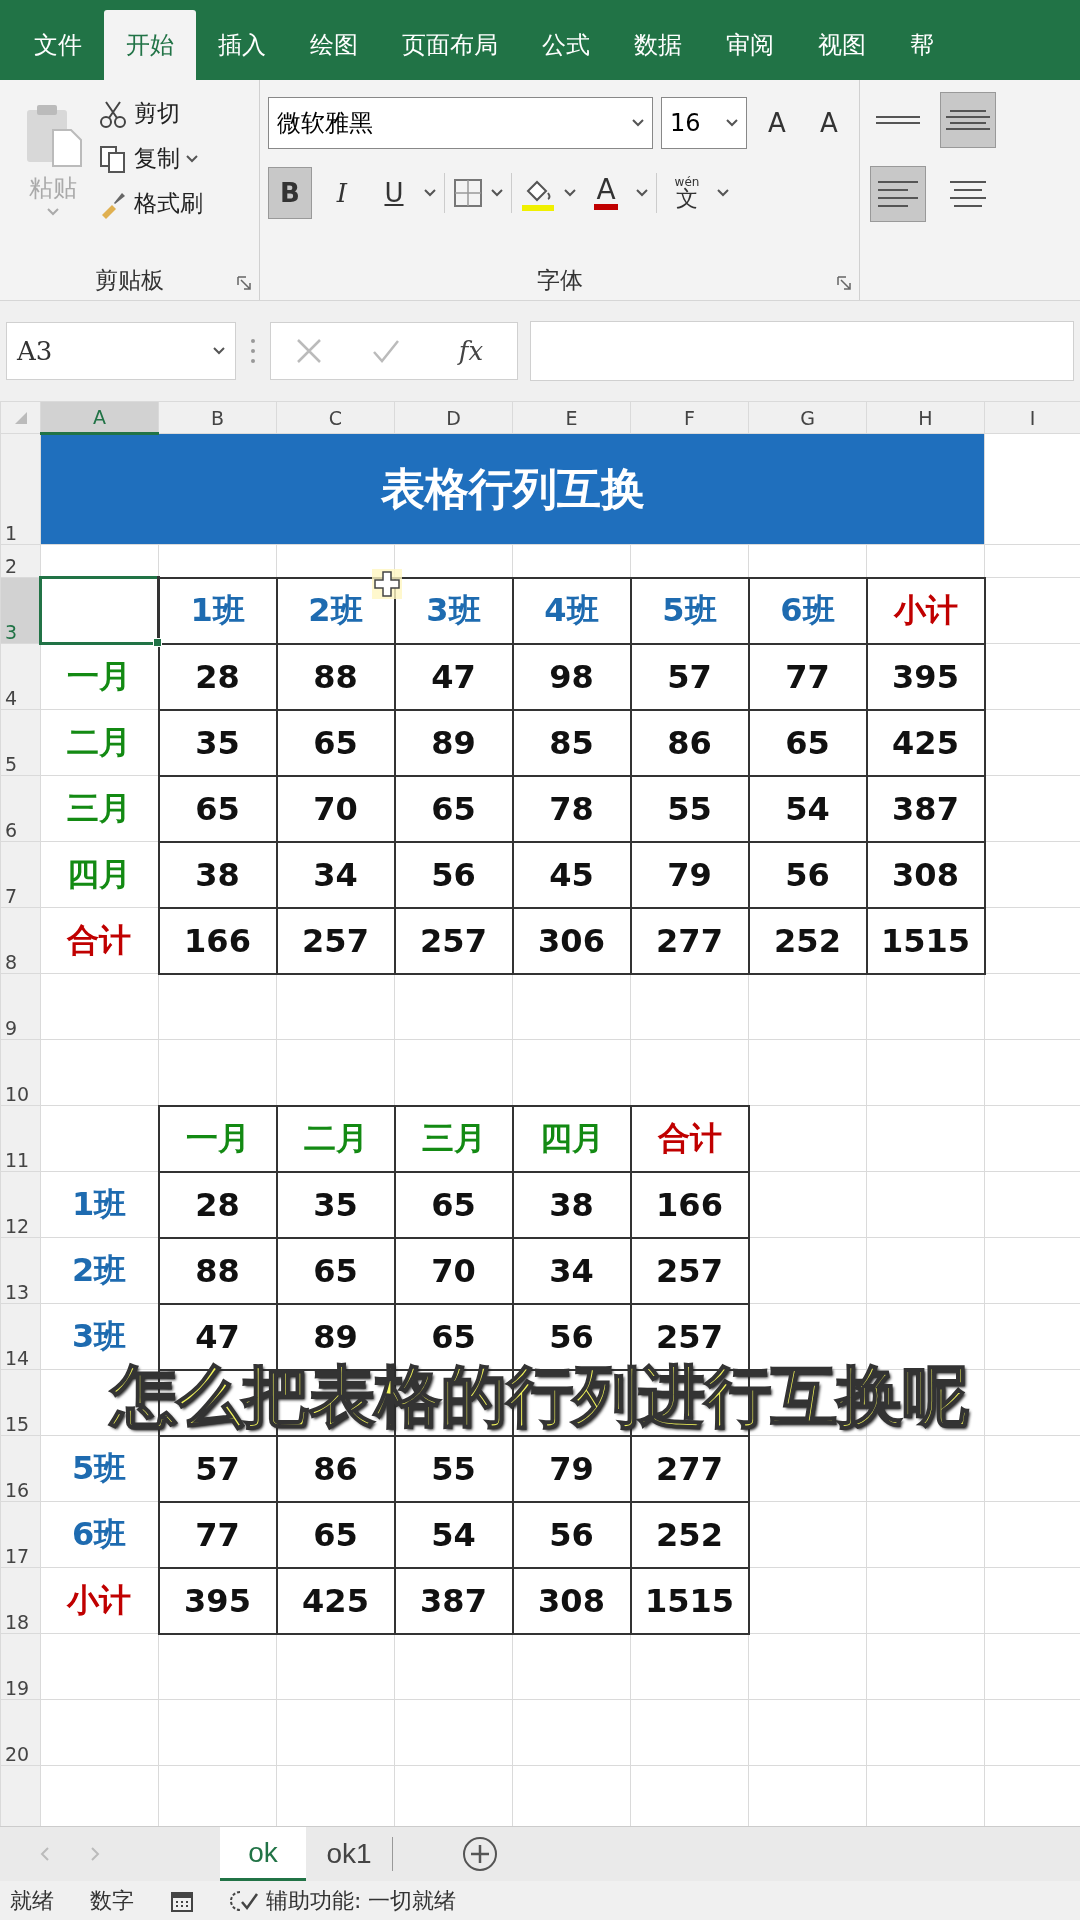 The width and height of the screenshot is (1080, 1920). What do you see at coordinates (99, 610) in the screenshot?
I see `selected-cell` at bounding box center [99, 610].